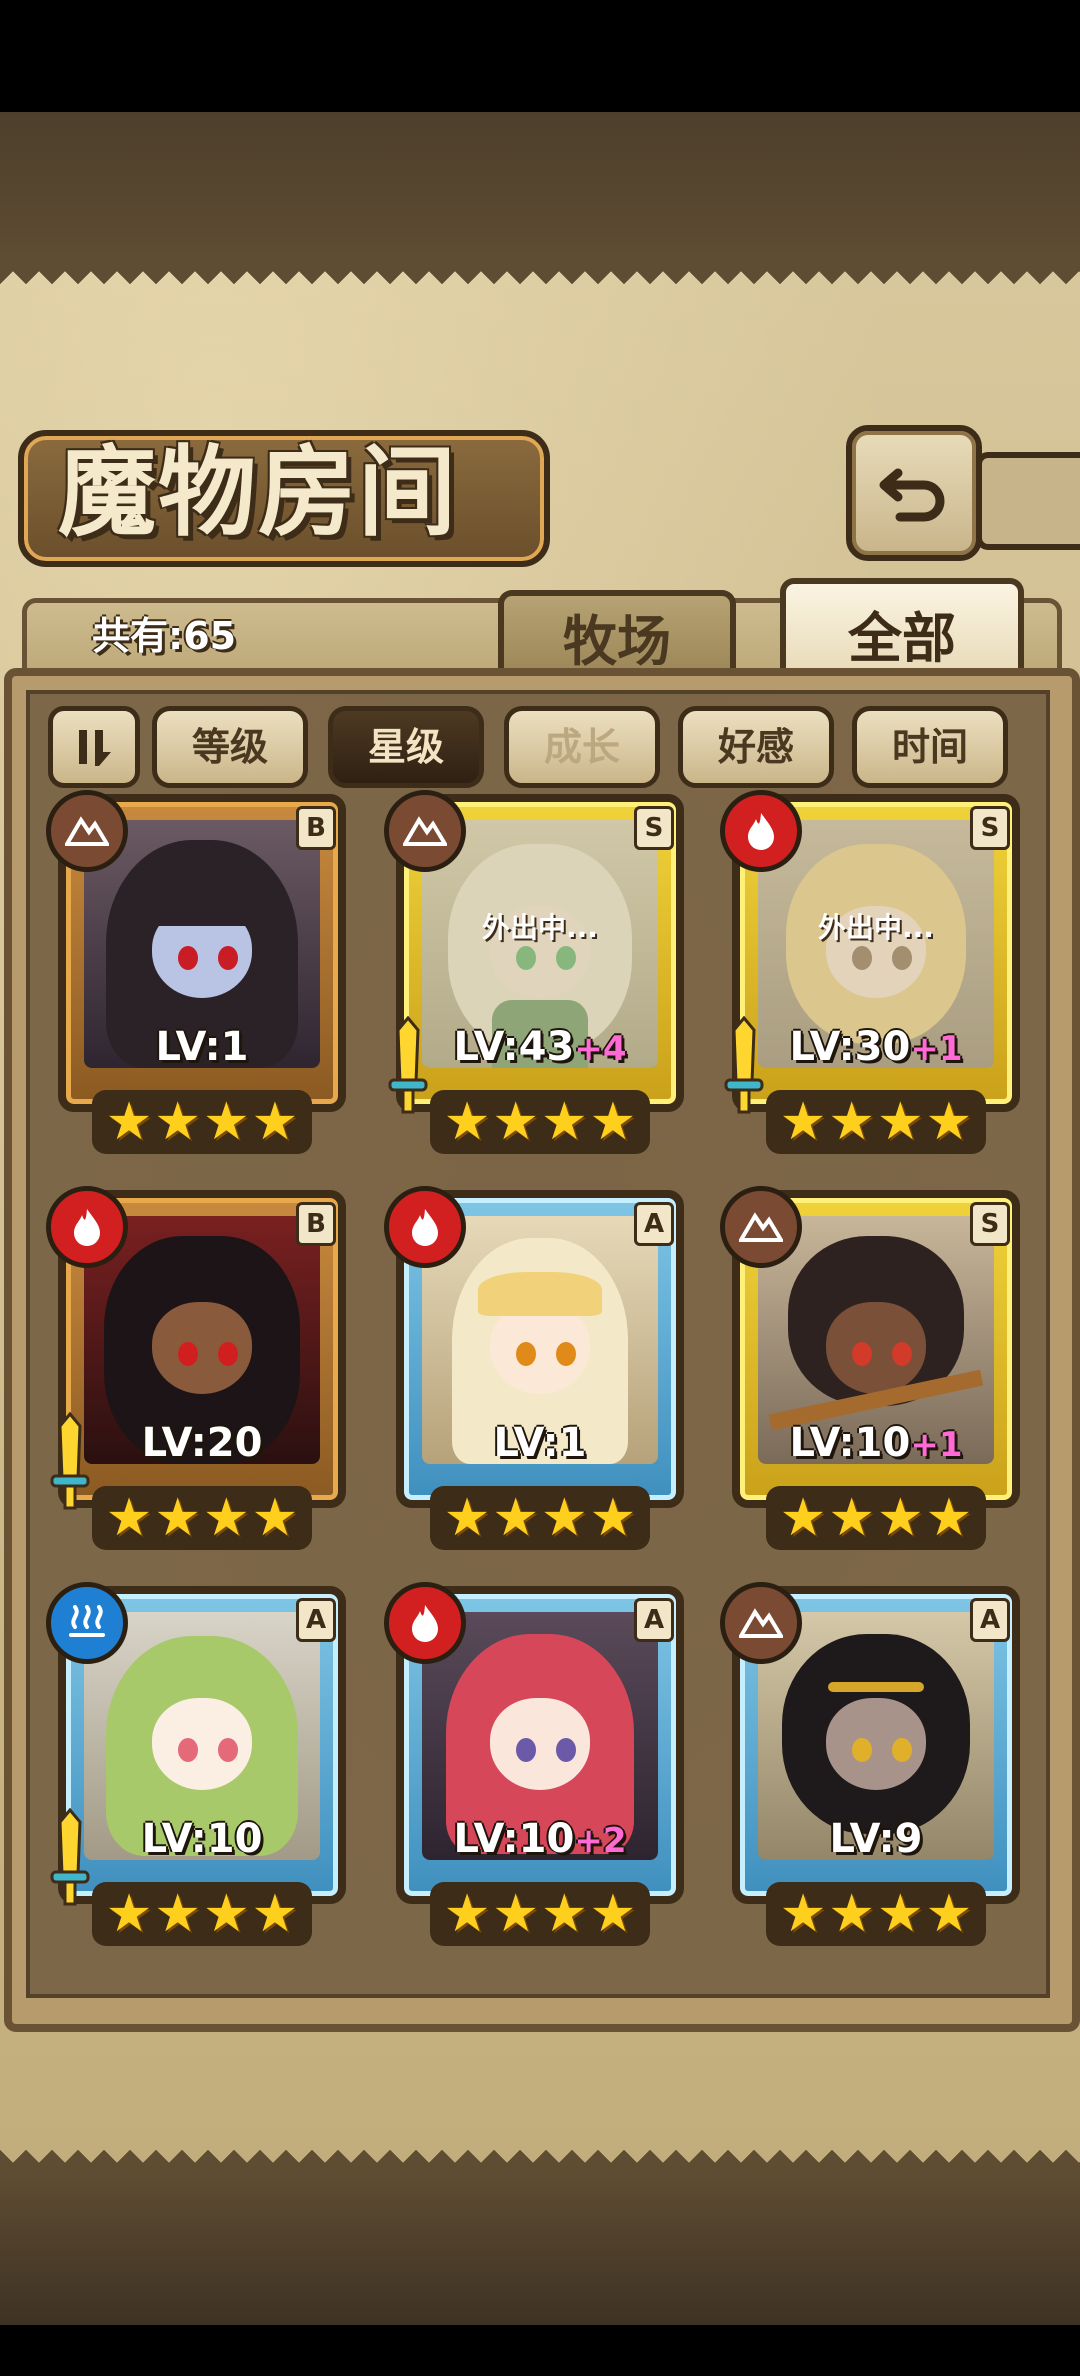 This screenshot has width=1080, height=2376. What do you see at coordinates (202, 1443) in the screenshot?
I see `monster-level: LV:20` at bounding box center [202, 1443].